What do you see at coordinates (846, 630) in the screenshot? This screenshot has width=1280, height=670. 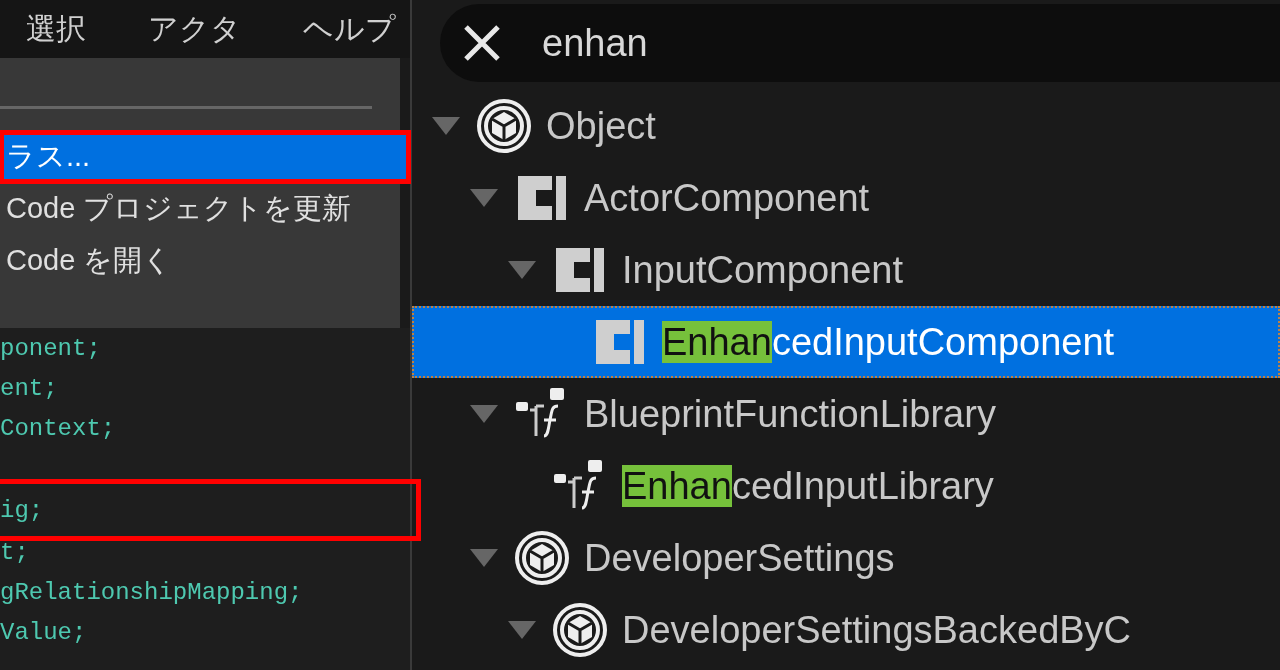 I see `tree-item: DeveloperSettingsBackedByC` at bounding box center [846, 630].